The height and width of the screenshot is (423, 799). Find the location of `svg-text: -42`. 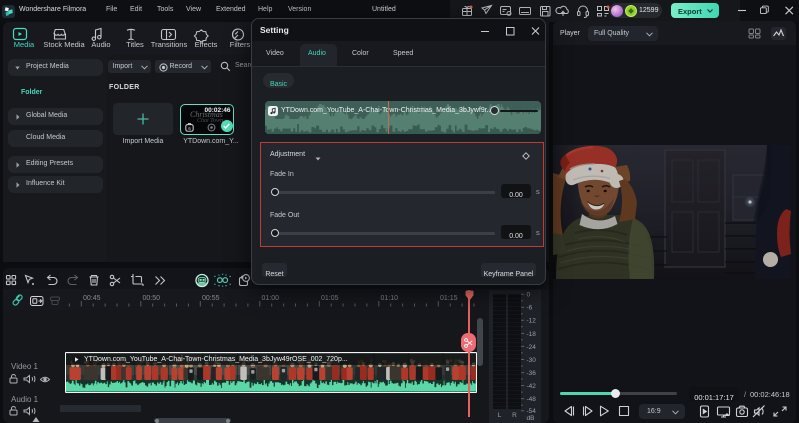

svg-text: -42 is located at coordinates (532, 386).